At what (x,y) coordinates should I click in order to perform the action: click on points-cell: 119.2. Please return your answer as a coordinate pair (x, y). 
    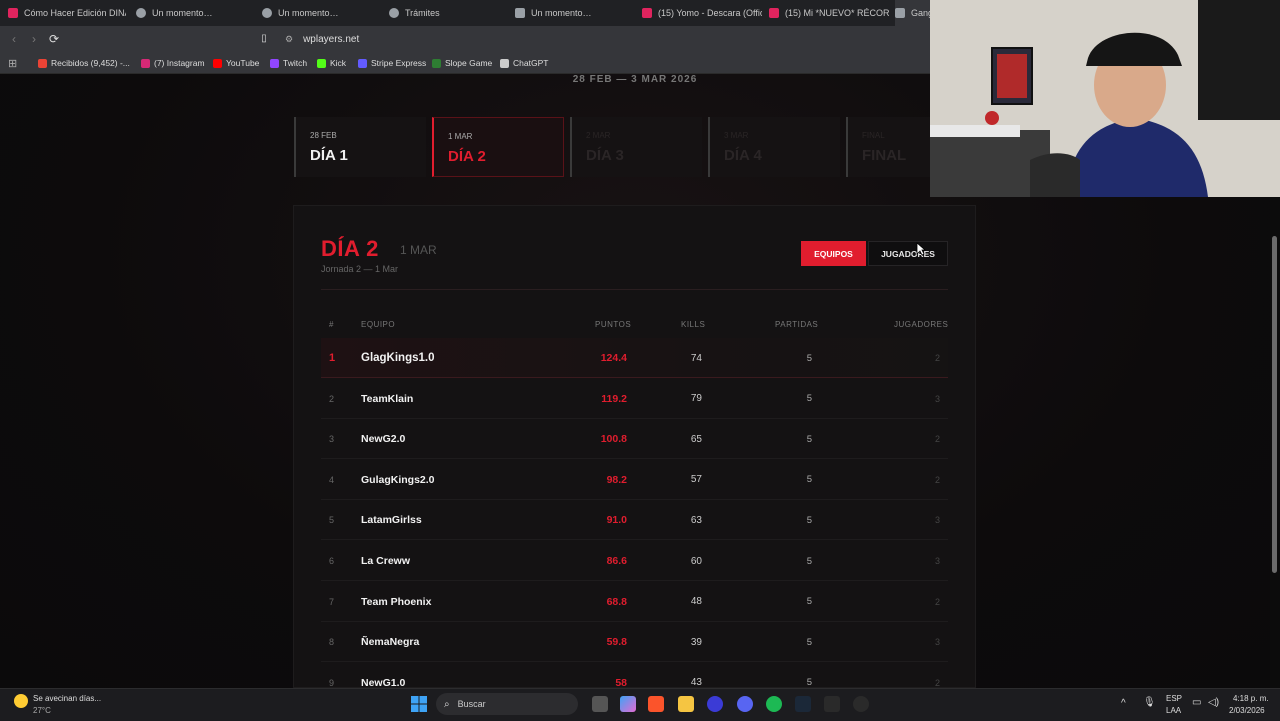
    Looking at the image, I should click on (614, 398).